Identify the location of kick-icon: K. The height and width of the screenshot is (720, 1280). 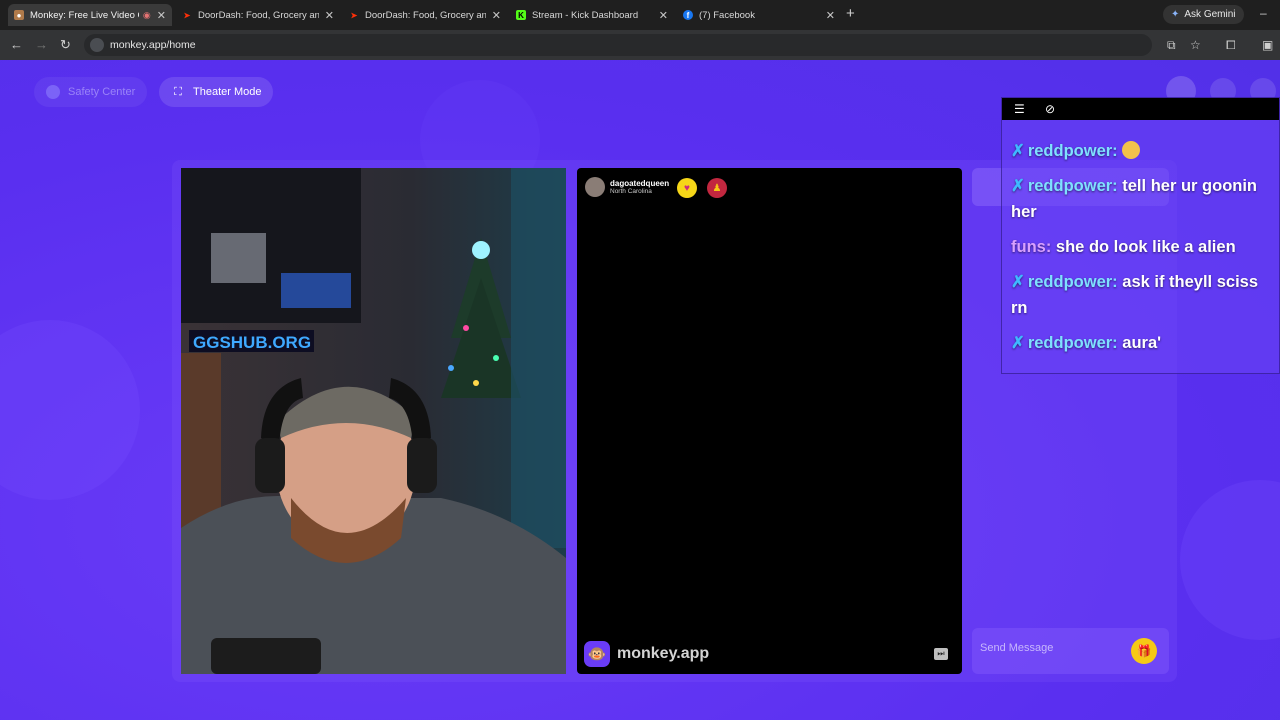
(521, 15).